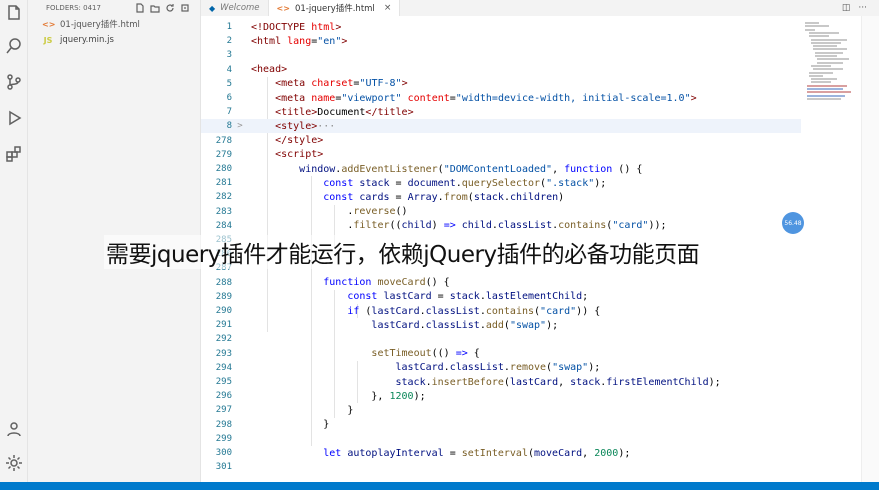 This screenshot has height=490, width=879. I want to click on code-line: 279 <script>, so click(501, 155).